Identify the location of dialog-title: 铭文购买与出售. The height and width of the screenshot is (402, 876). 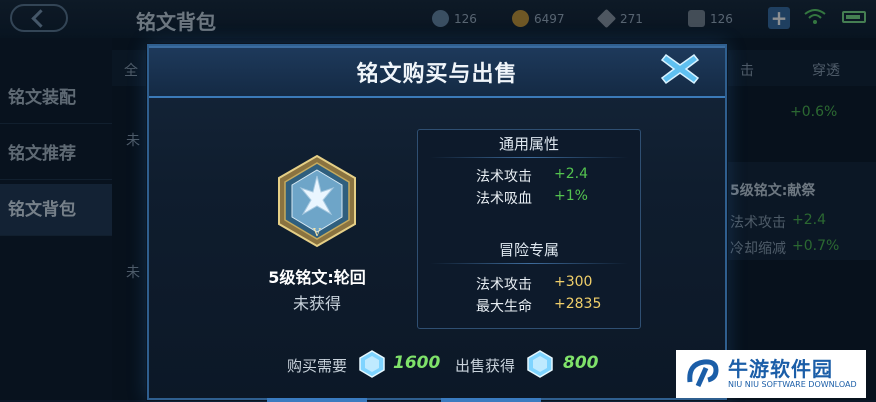
(437, 74).